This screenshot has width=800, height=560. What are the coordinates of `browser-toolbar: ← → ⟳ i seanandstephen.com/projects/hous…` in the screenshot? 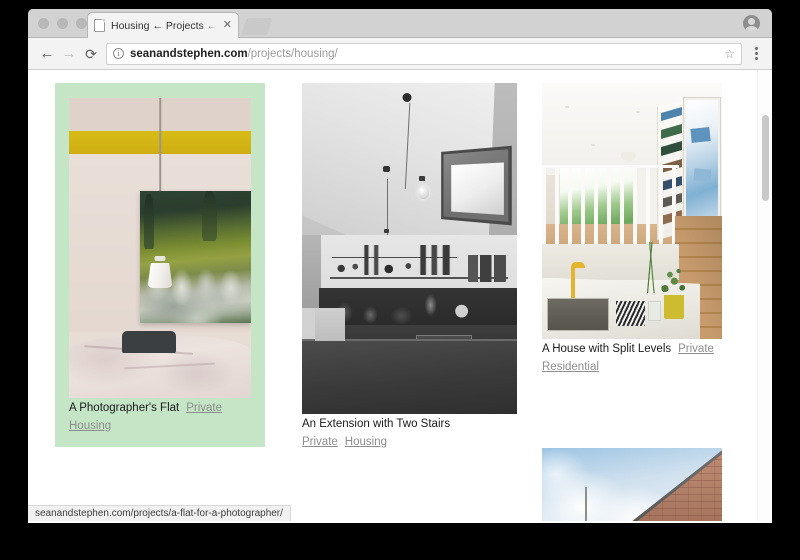 It's located at (400, 54).